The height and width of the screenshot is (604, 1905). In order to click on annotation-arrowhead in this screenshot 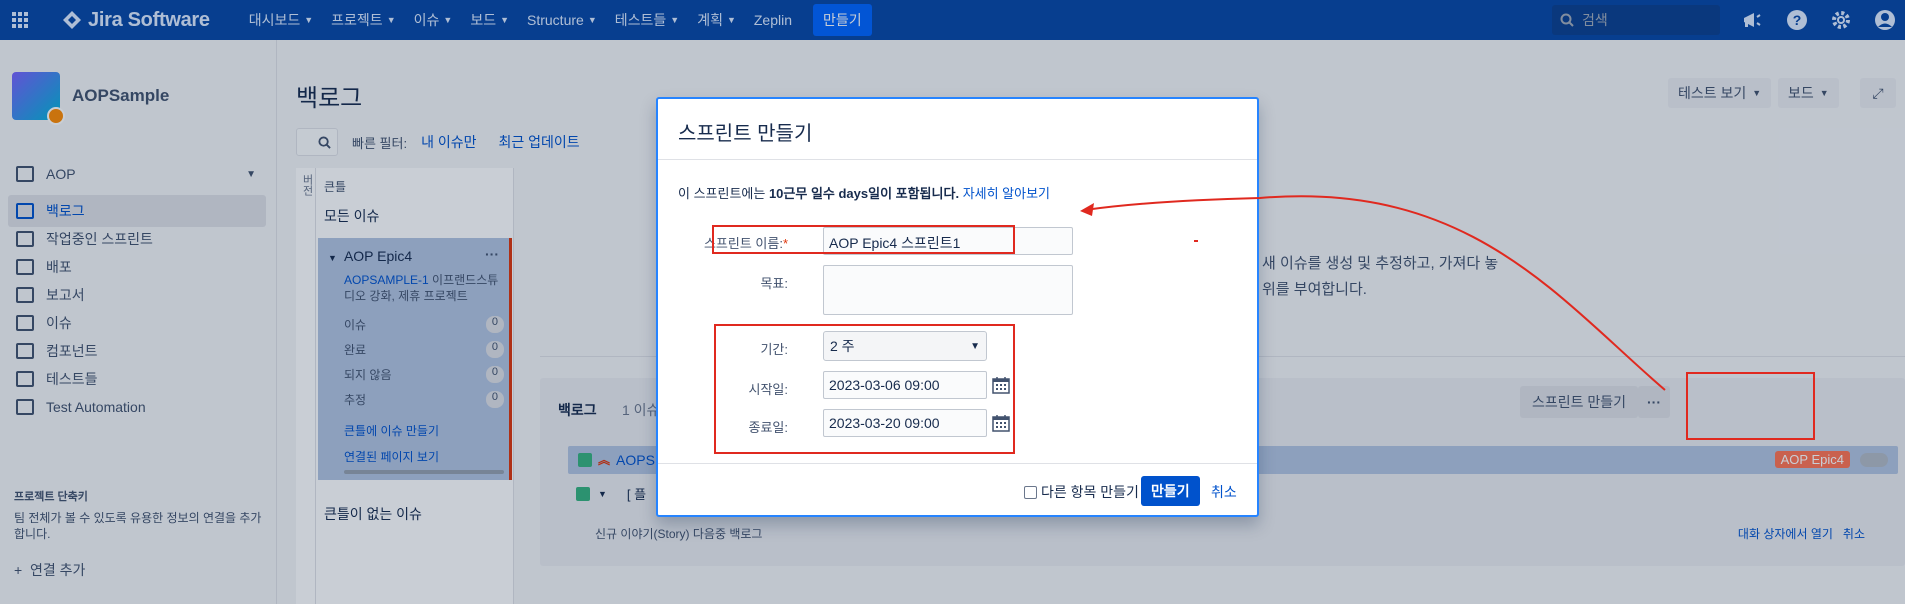, I will do `click(1087, 209)`.